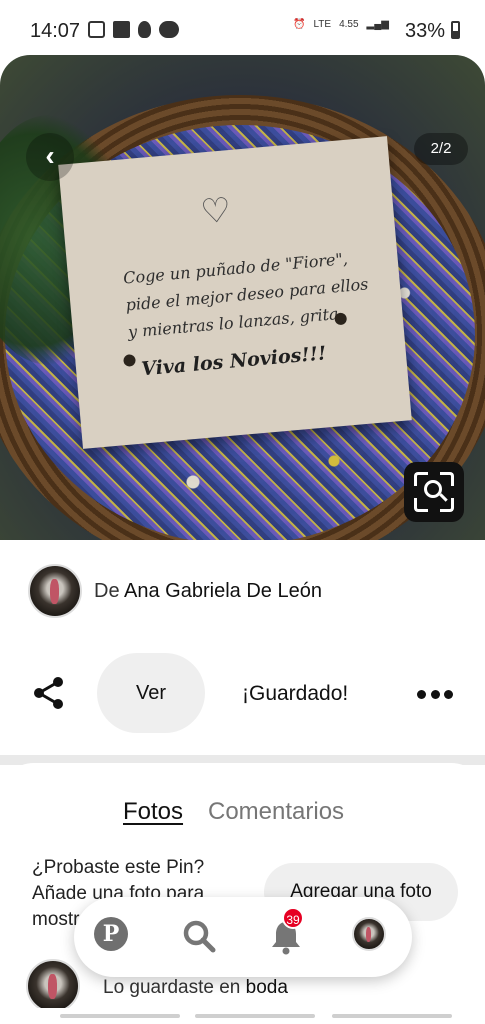  Describe the element at coordinates (369, 934) in the screenshot. I see `profile-avatar` at that location.